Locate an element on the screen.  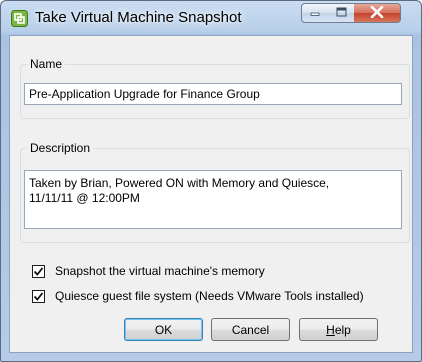
help-button-mnemonic: H is located at coordinates (330, 329).